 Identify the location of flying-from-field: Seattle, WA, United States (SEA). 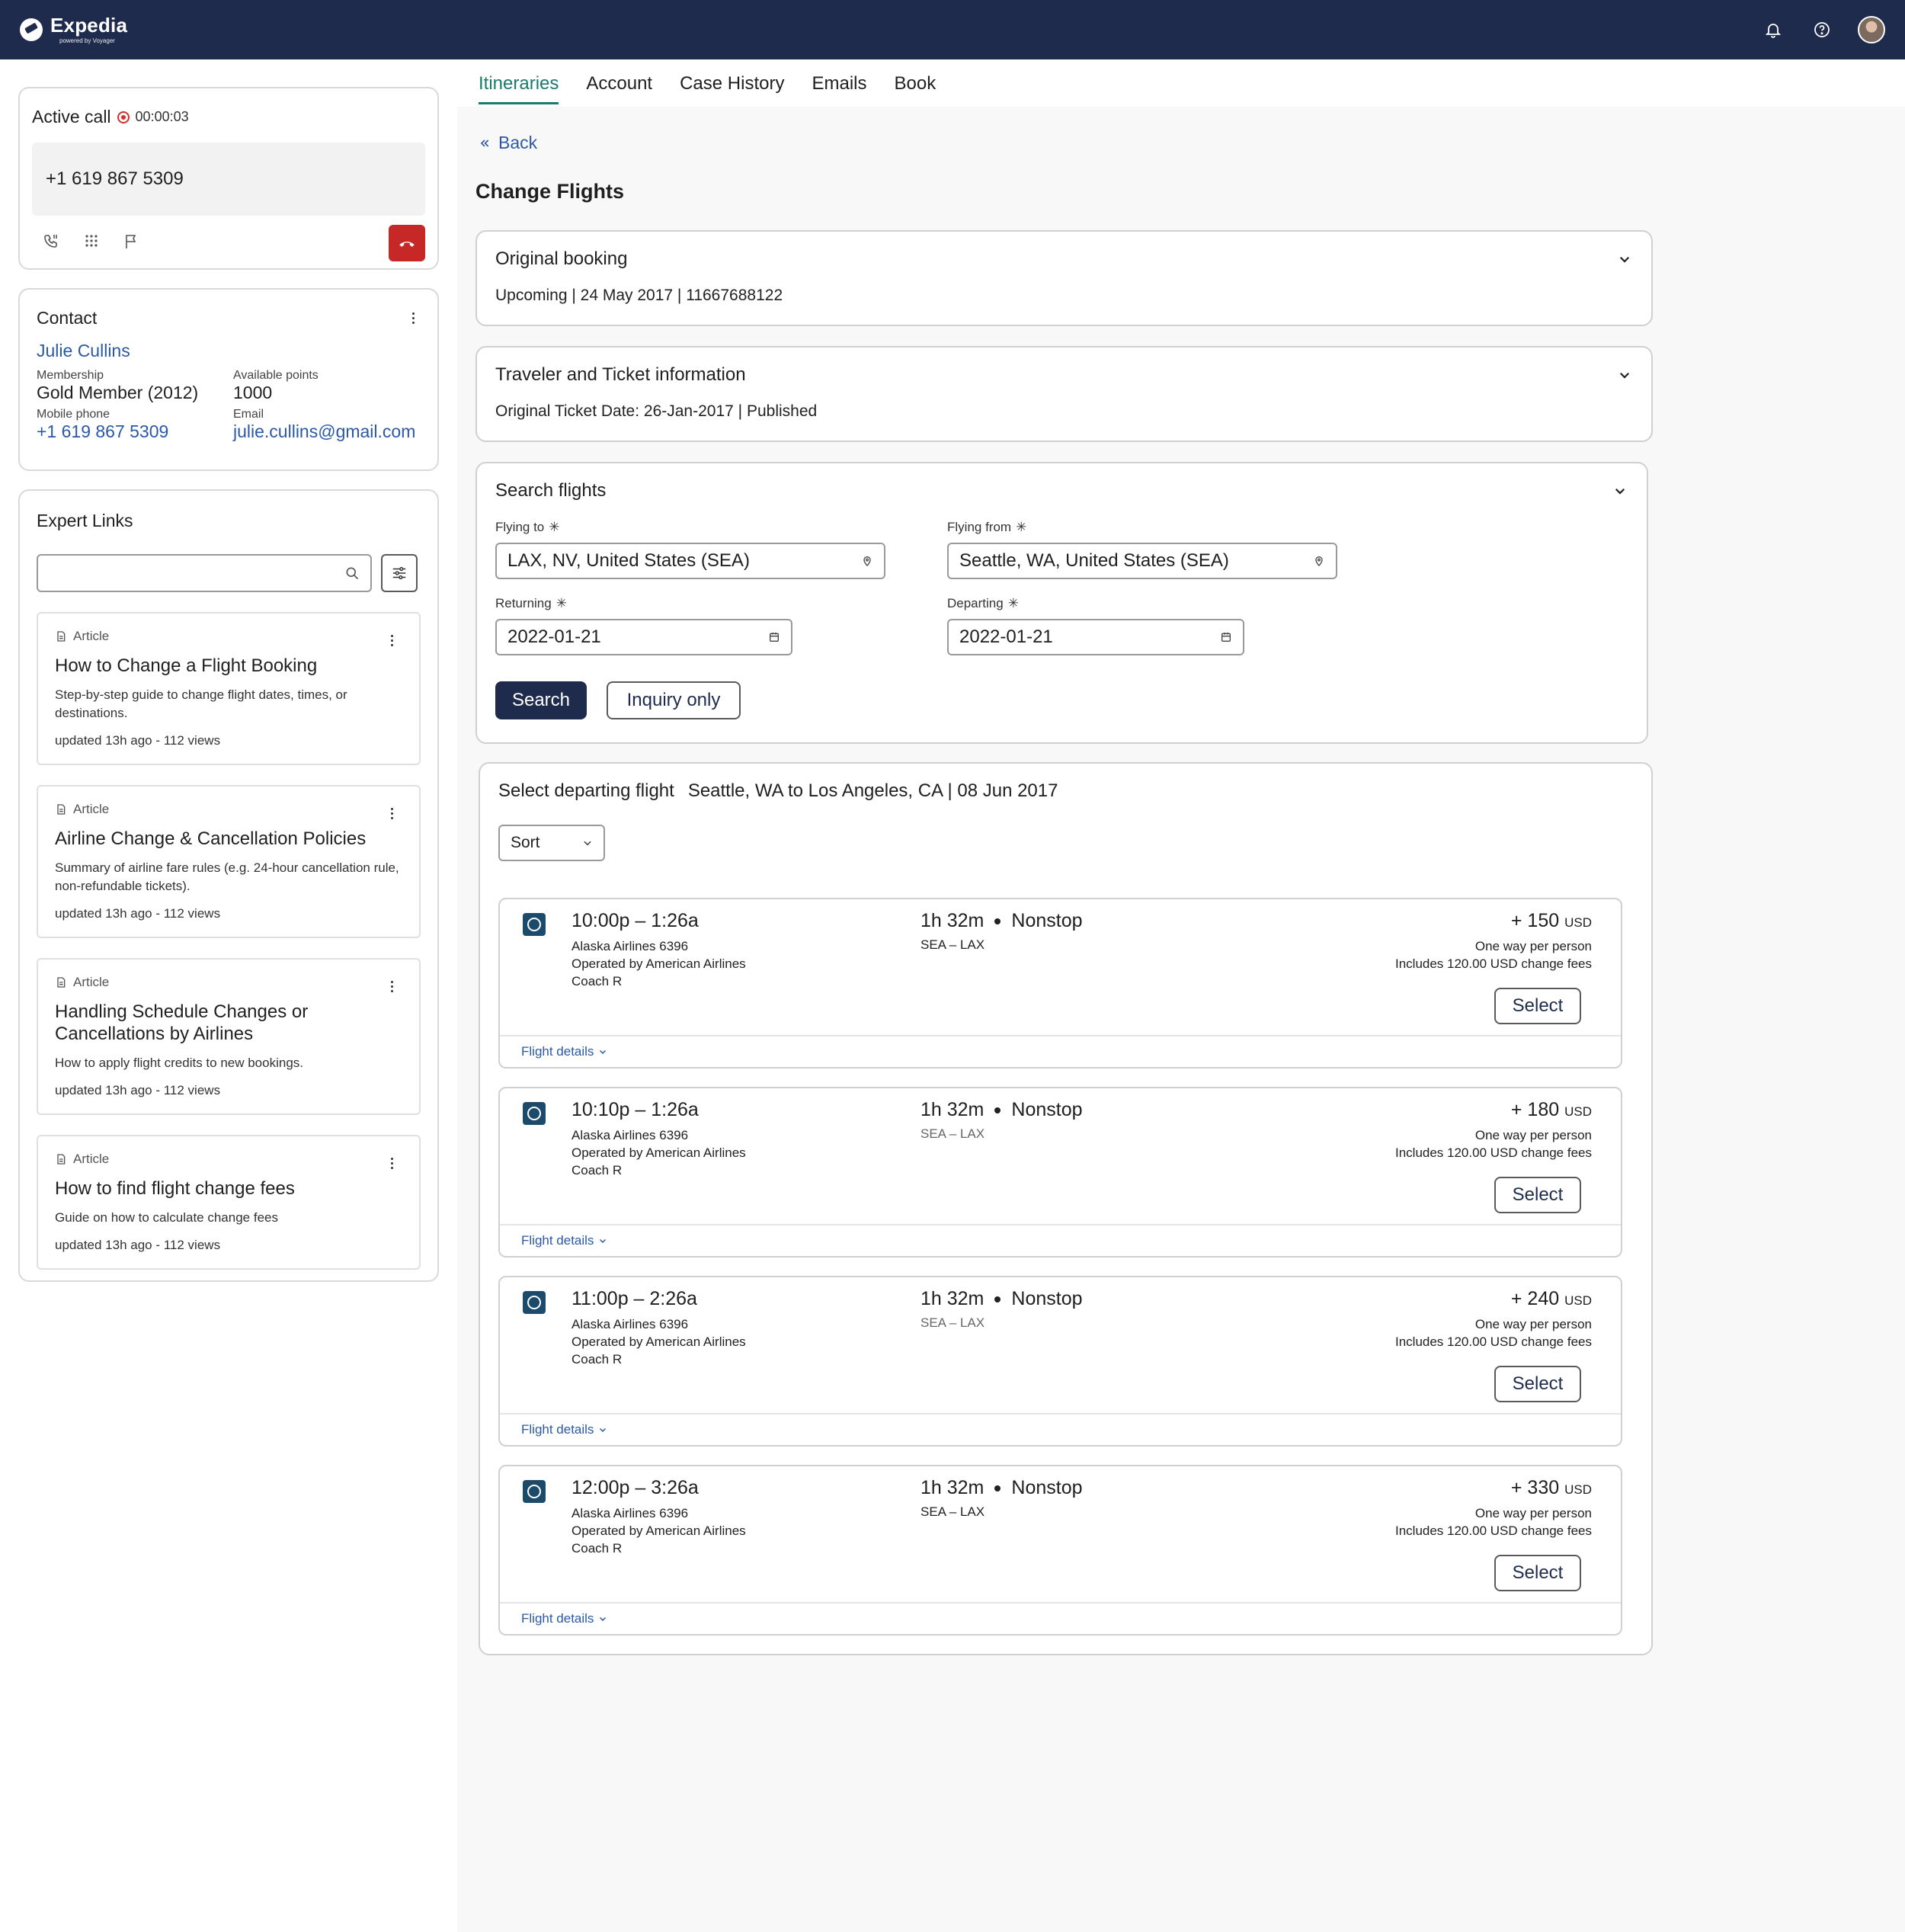
(1142, 561).